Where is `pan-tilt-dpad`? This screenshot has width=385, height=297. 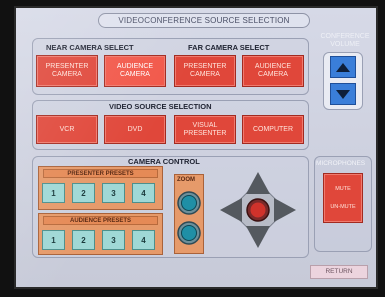
pan-tilt-dpad is located at coordinates (258, 210).